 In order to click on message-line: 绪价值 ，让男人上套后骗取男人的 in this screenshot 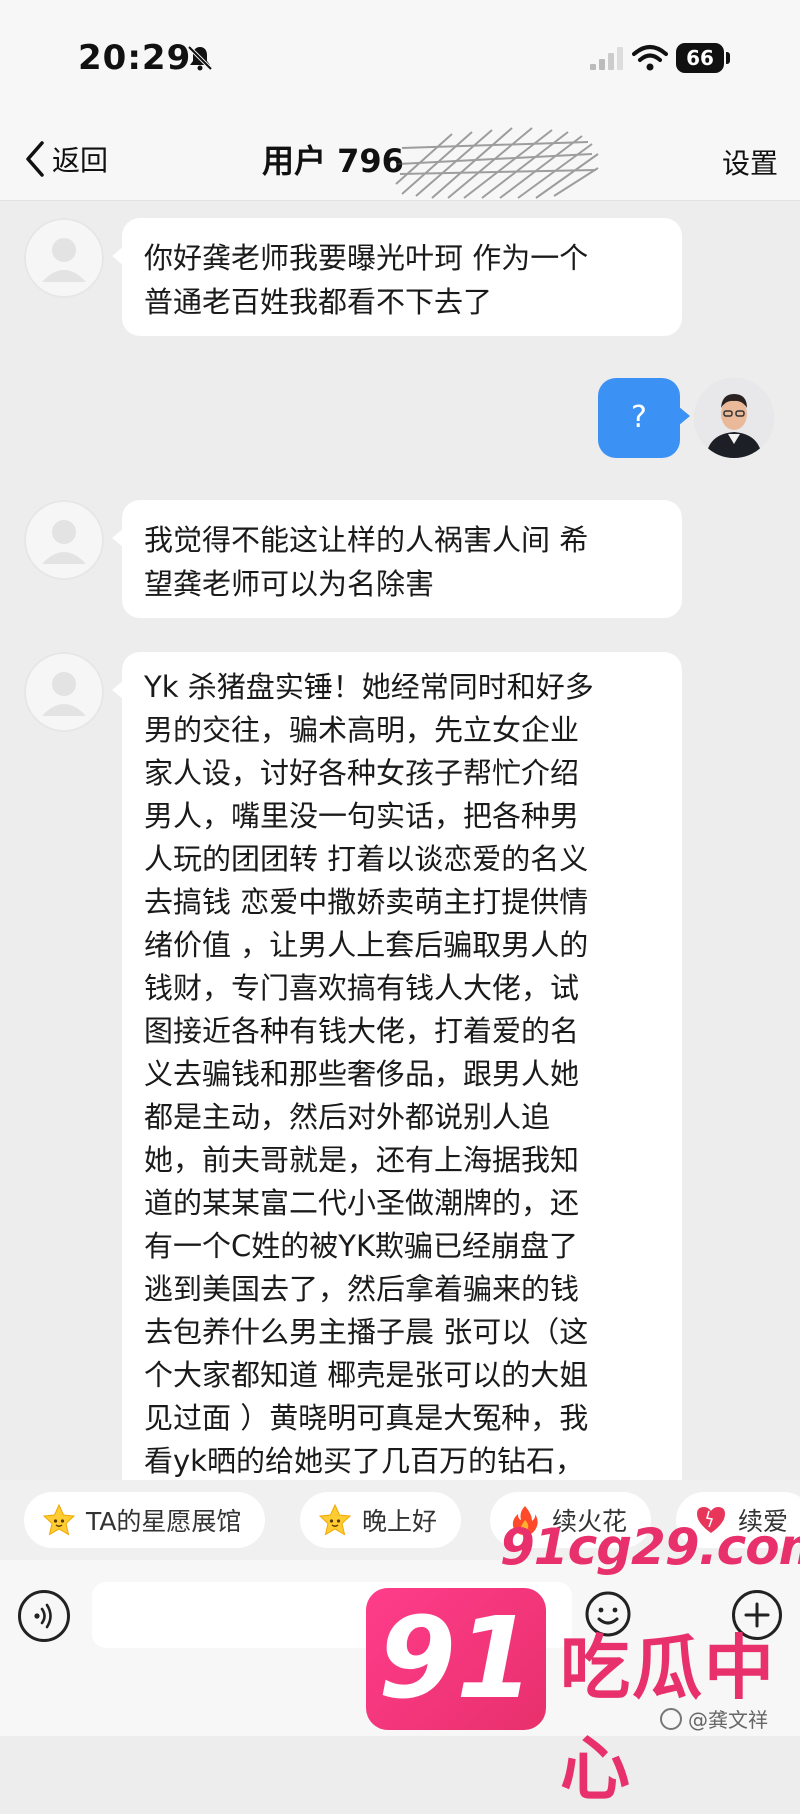, I will do `click(366, 945)`.